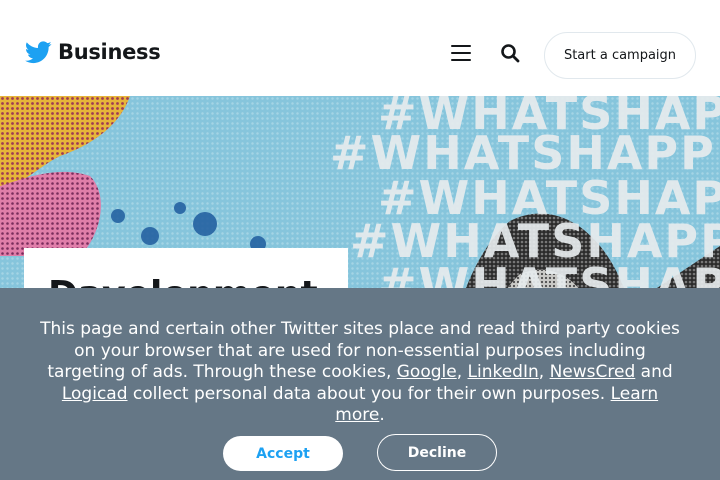 Image resolution: width=720 pixels, height=480 pixels. I want to click on newscred-link: NewsCred, so click(593, 372).